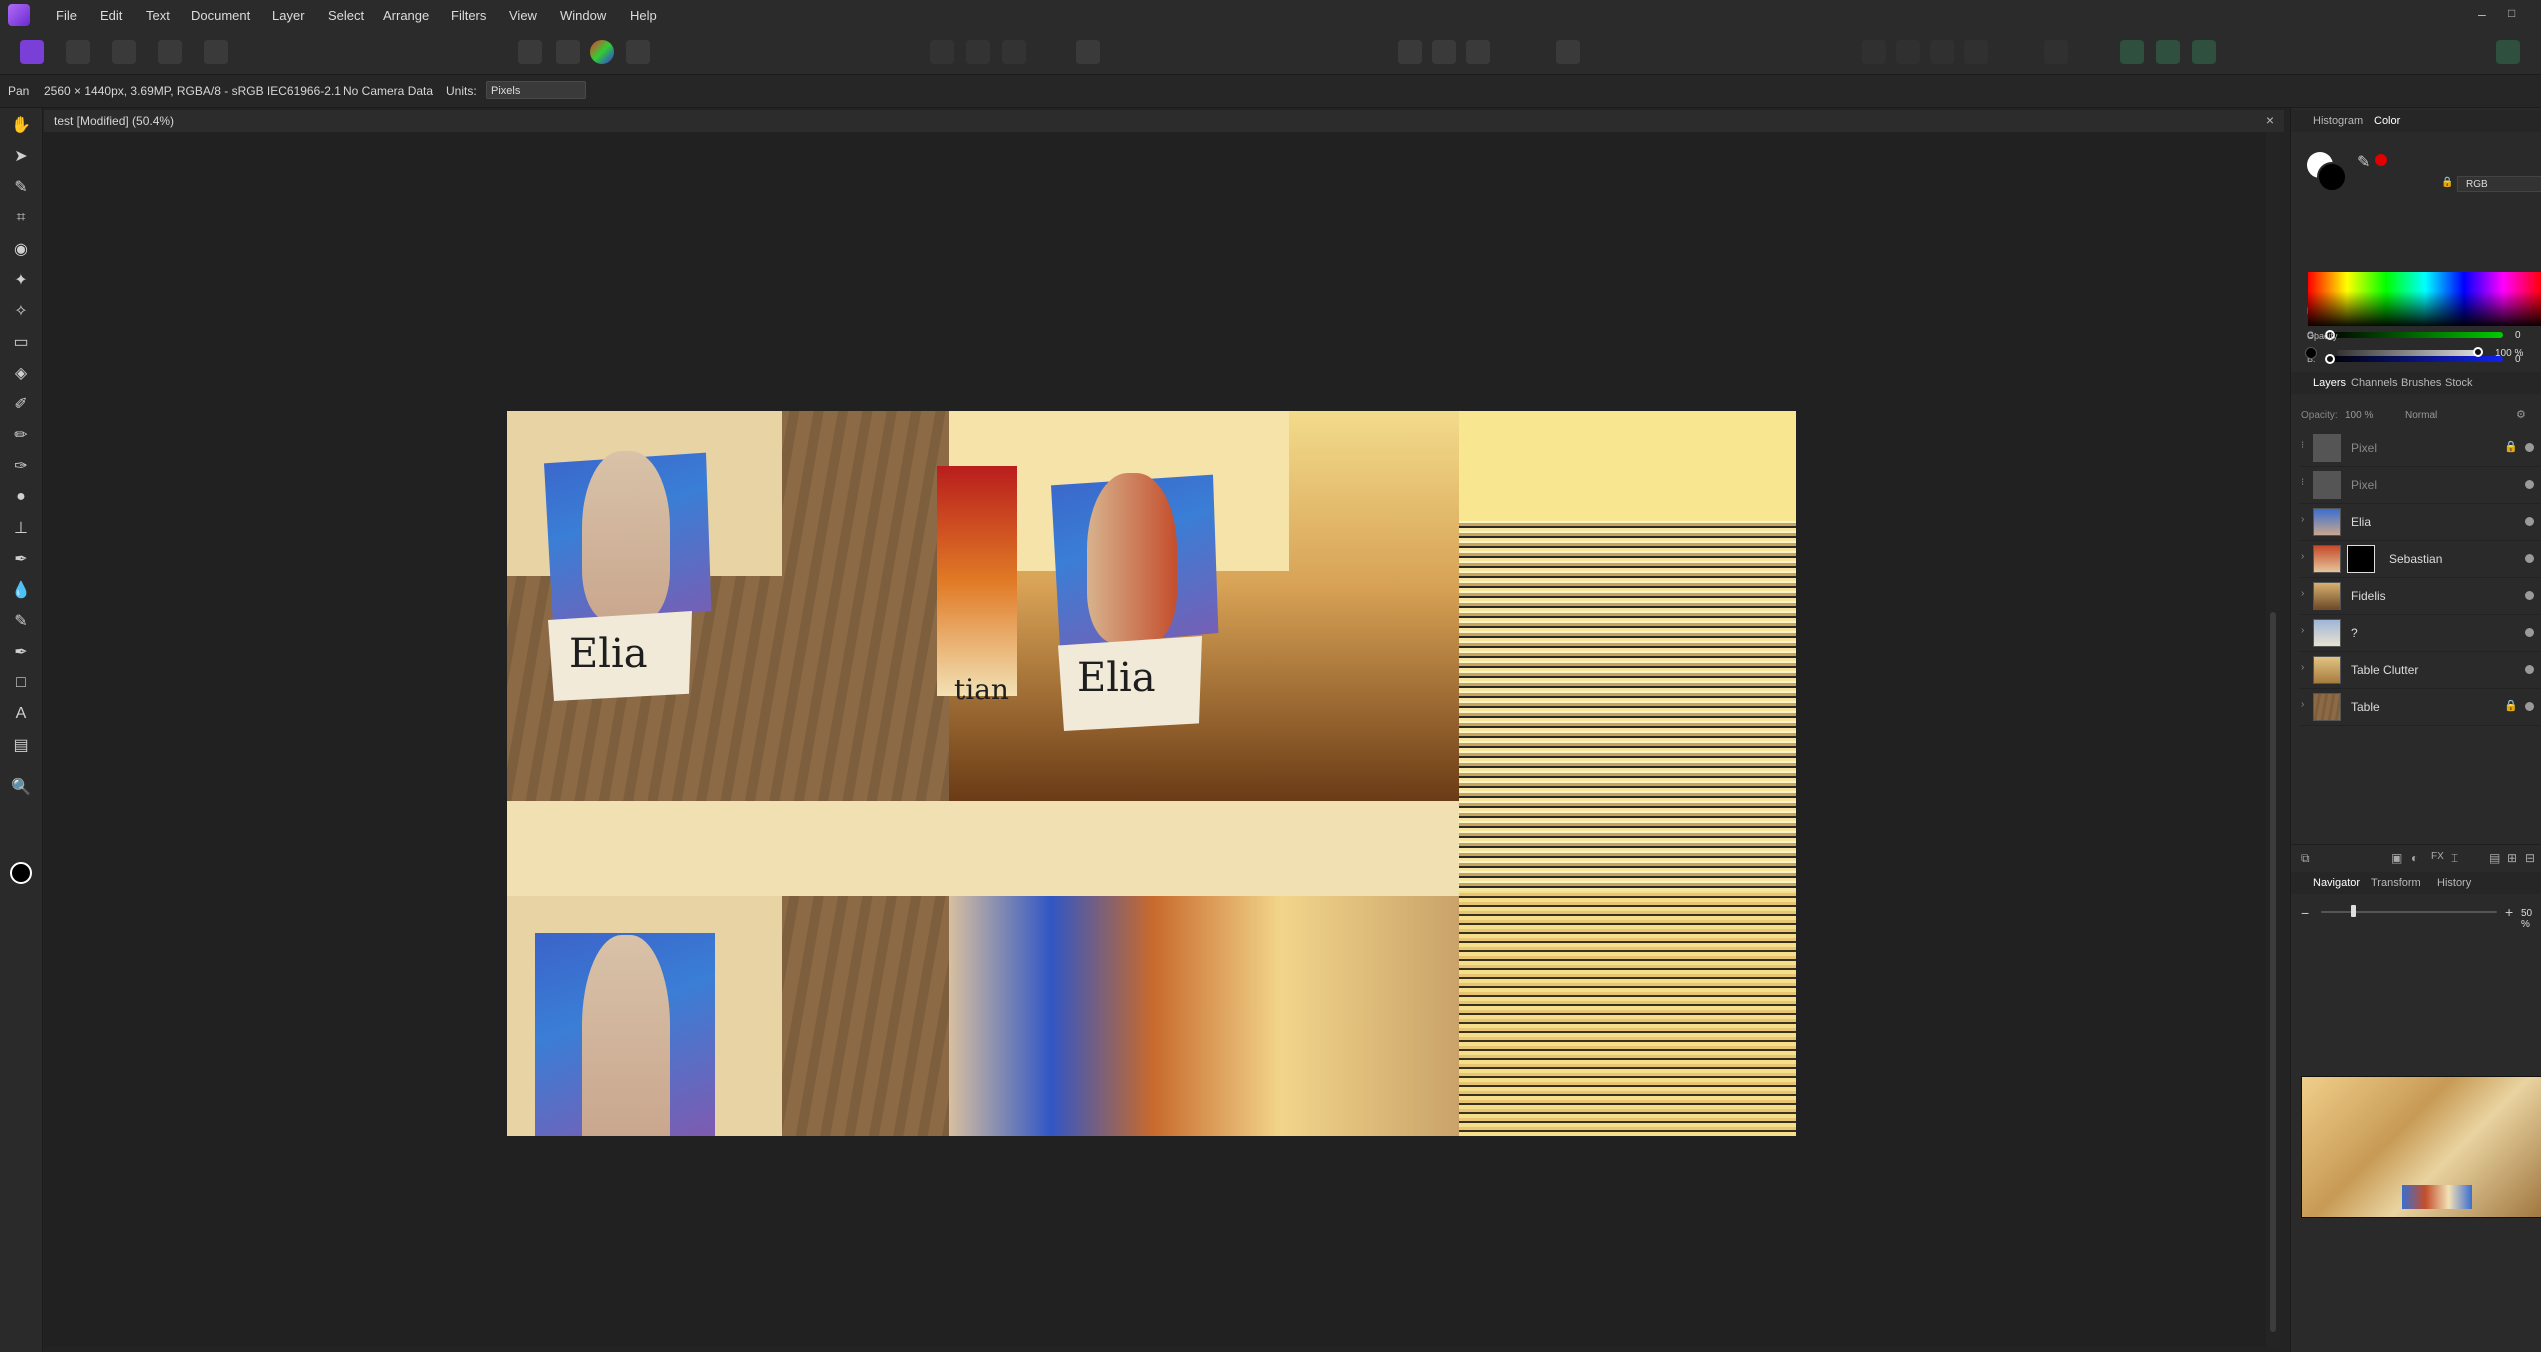 The image size is (2541, 1352). Describe the element at coordinates (2302, 482) in the screenshot. I see `layer-expand-icon: ⁝` at that location.